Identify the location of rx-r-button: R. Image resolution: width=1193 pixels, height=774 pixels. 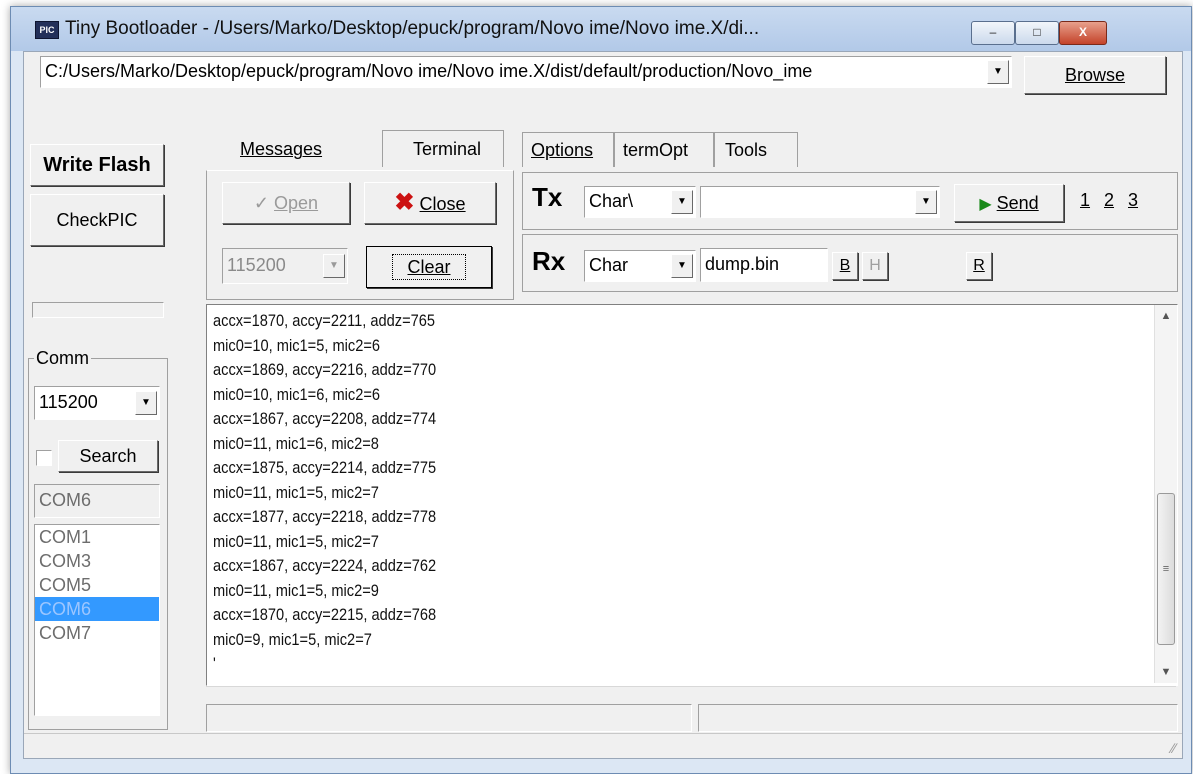
(979, 266).